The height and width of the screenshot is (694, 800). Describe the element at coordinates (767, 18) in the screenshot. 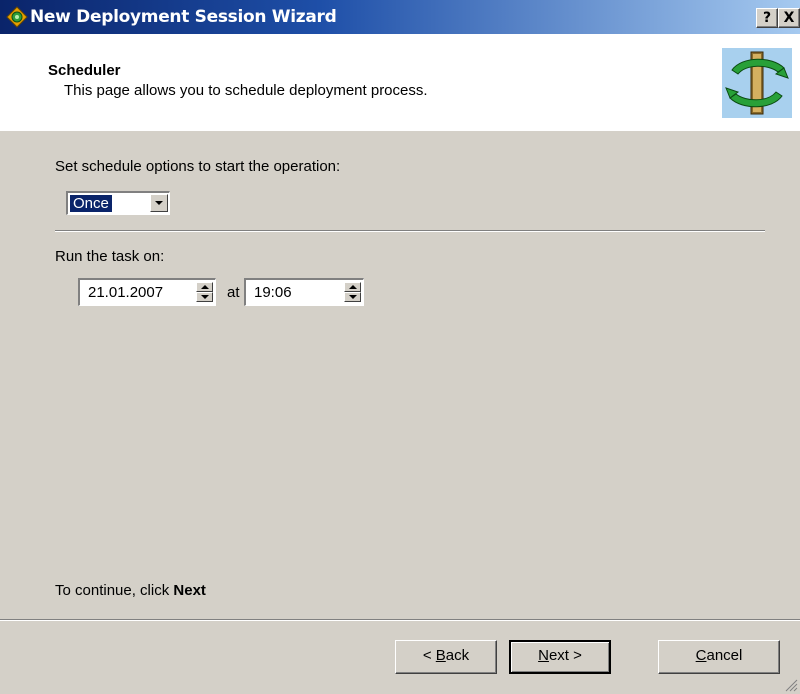

I see `help-button: ?` at that location.